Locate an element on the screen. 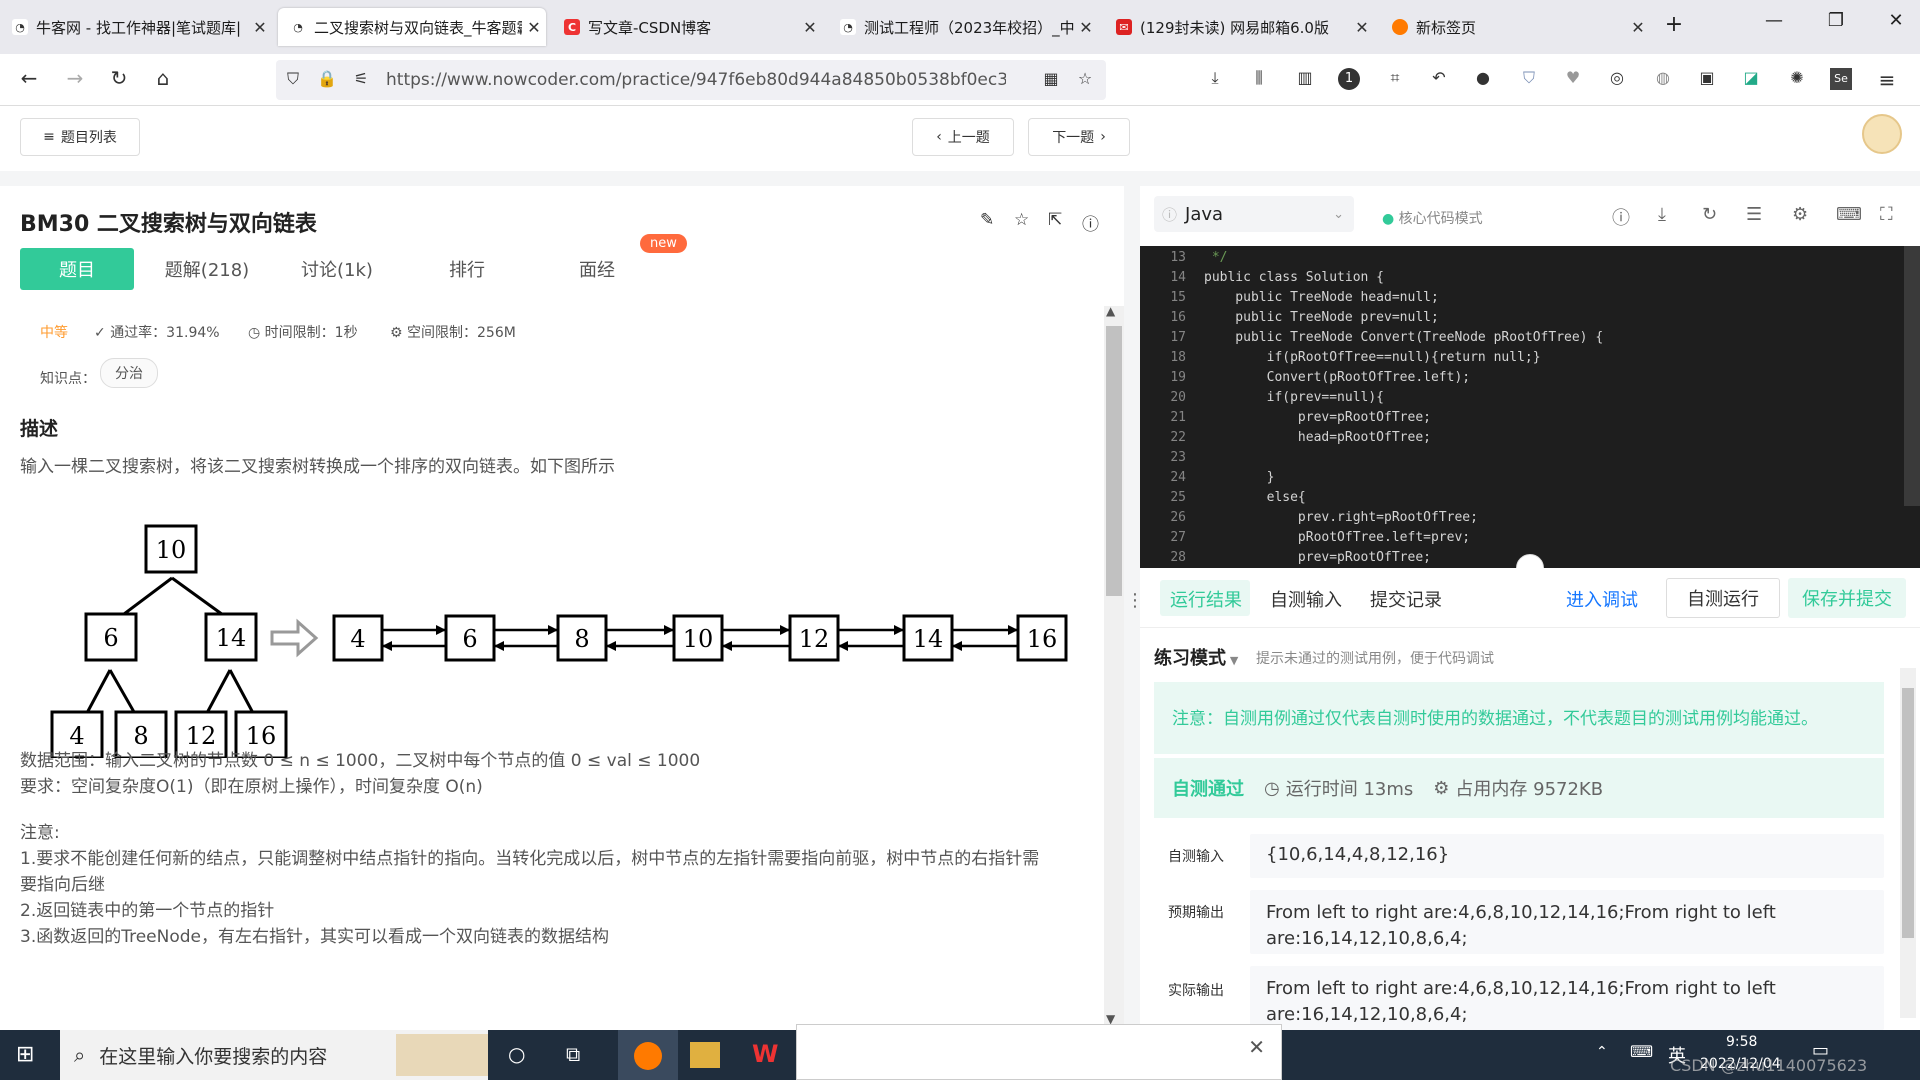  taskbar-search: ⌕ 在这里输入你要搜索的内容 is located at coordinates (274, 1055).